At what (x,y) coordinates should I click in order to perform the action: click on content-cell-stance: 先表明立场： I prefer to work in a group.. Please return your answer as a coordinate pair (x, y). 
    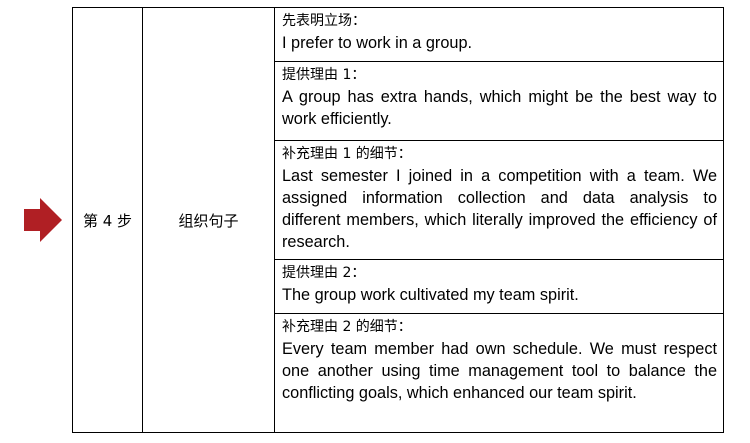
    Looking at the image, I should click on (499, 34).